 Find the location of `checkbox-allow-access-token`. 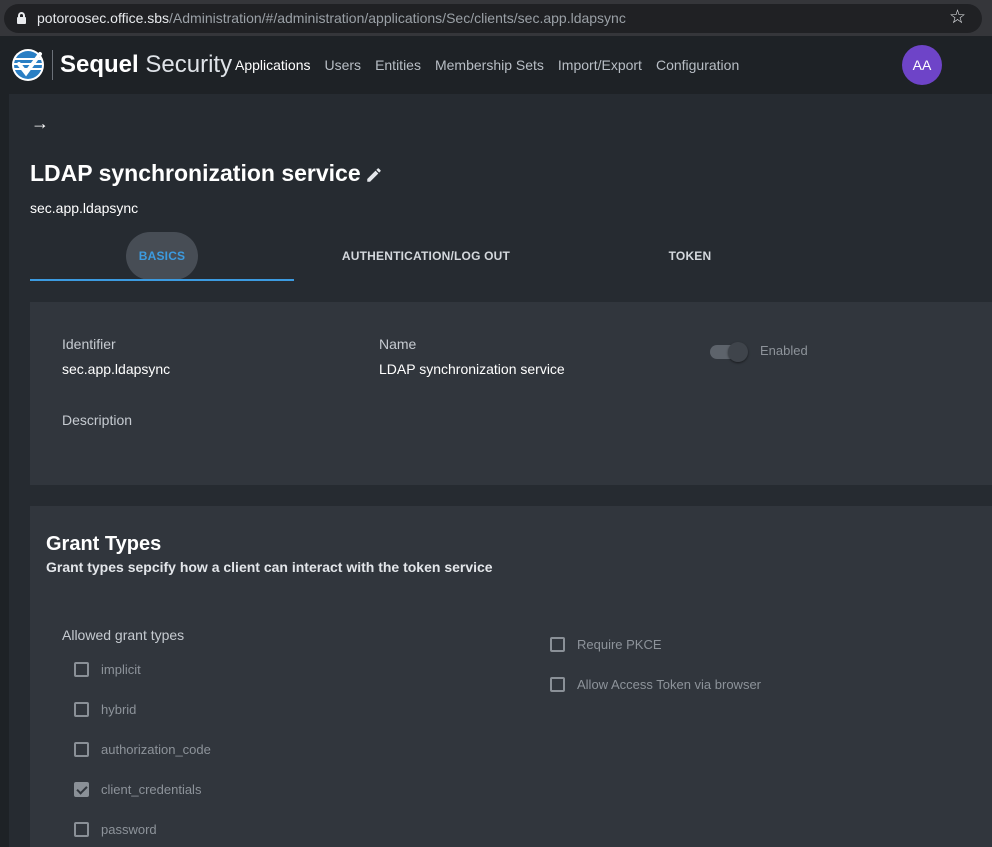

checkbox-allow-access-token is located at coordinates (557, 684).